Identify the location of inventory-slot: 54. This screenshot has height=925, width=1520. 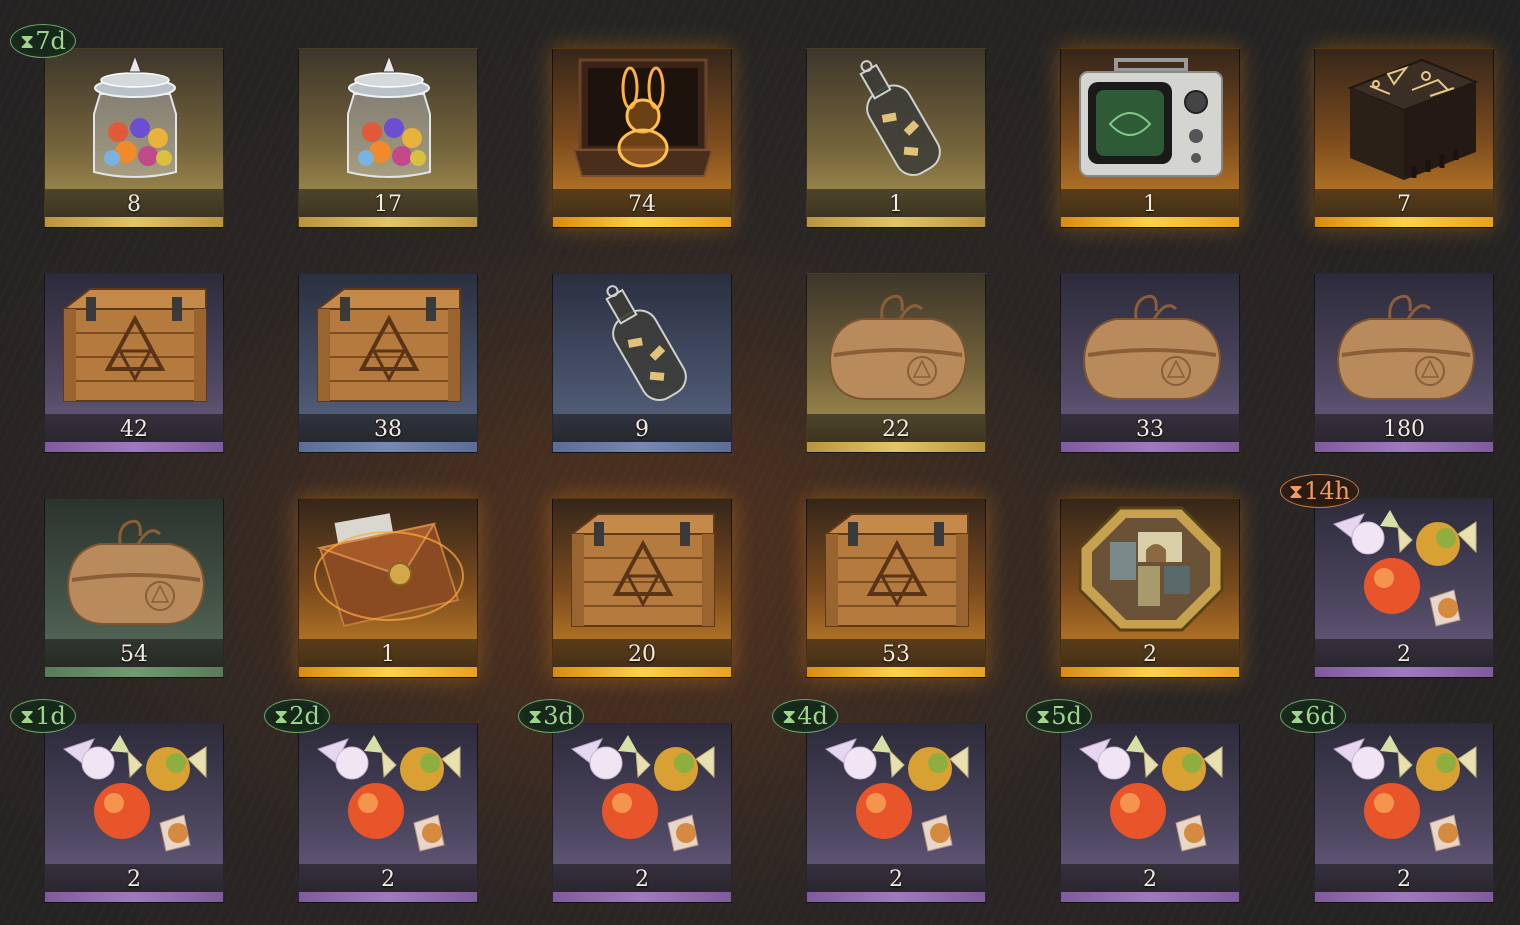
(134, 588).